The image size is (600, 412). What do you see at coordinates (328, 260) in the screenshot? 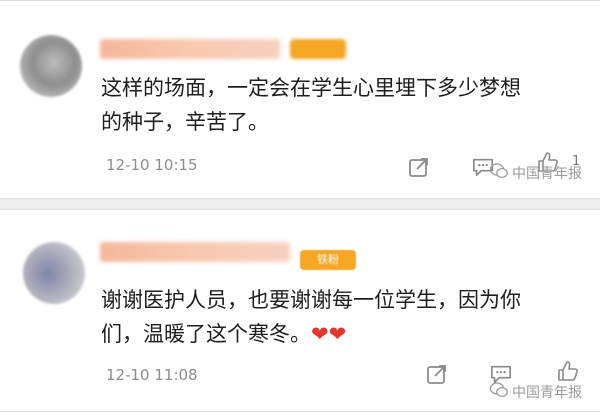
I see `fan-badge: 铁粉` at bounding box center [328, 260].